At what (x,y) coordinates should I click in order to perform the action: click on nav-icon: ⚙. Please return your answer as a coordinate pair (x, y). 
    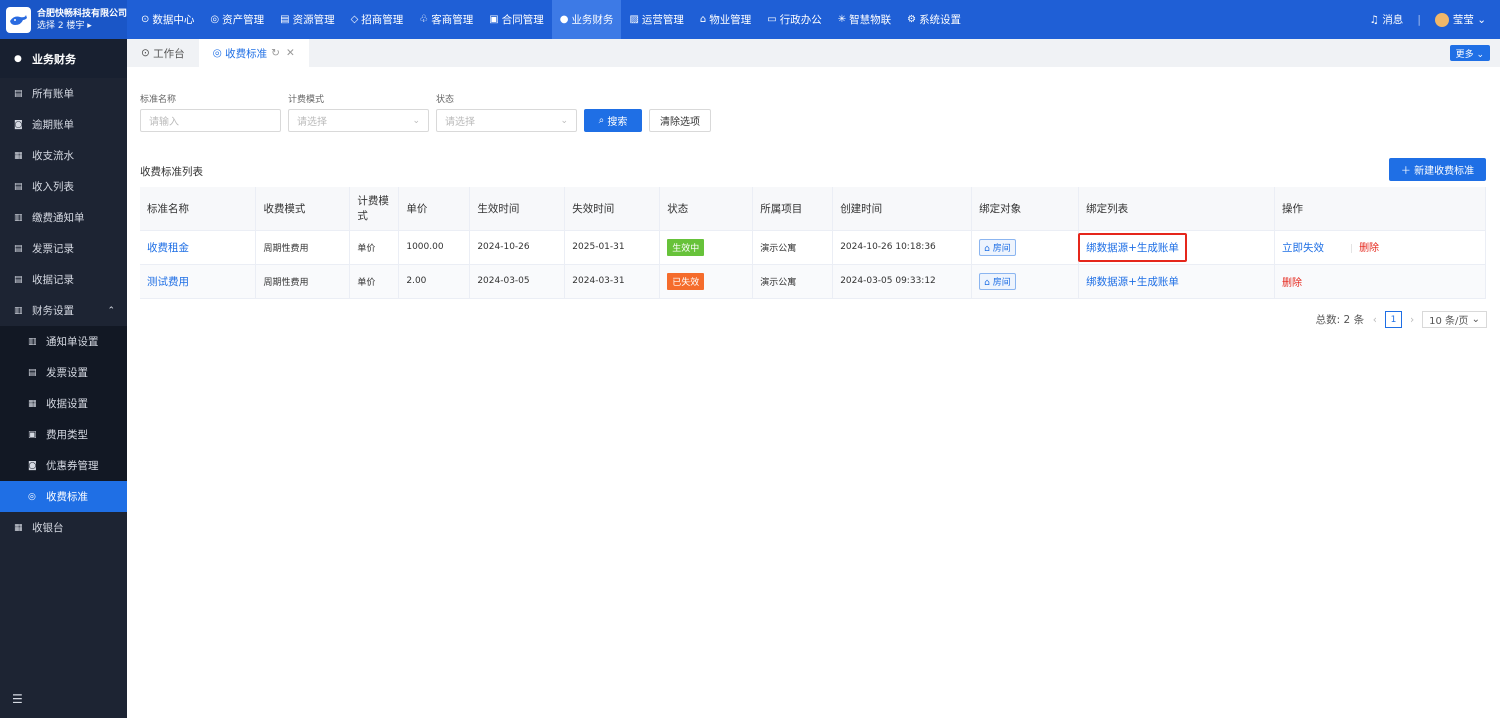
    Looking at the image, I should click on (912, 19).